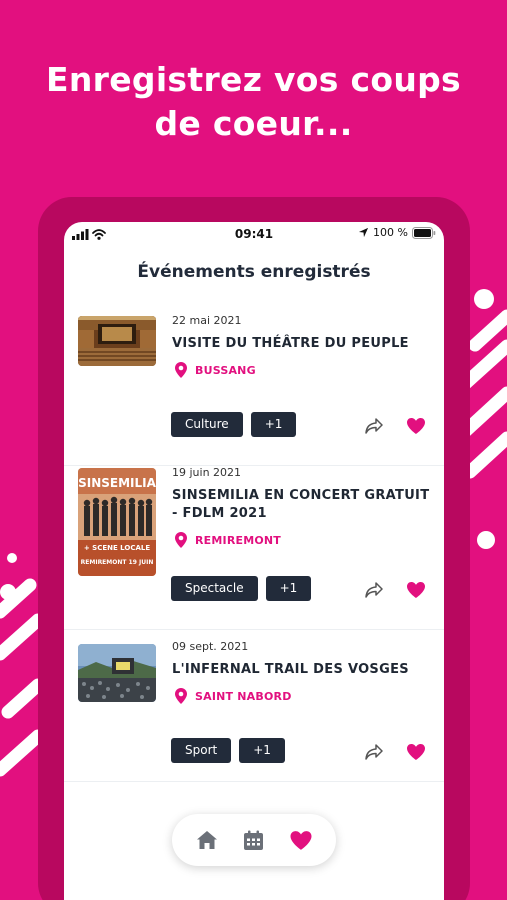 The width and height of the screenshot is (507, 900). Describe the element at coordinates (363, 232) in the screenshot. I see `location-arrow-icon` at that location.